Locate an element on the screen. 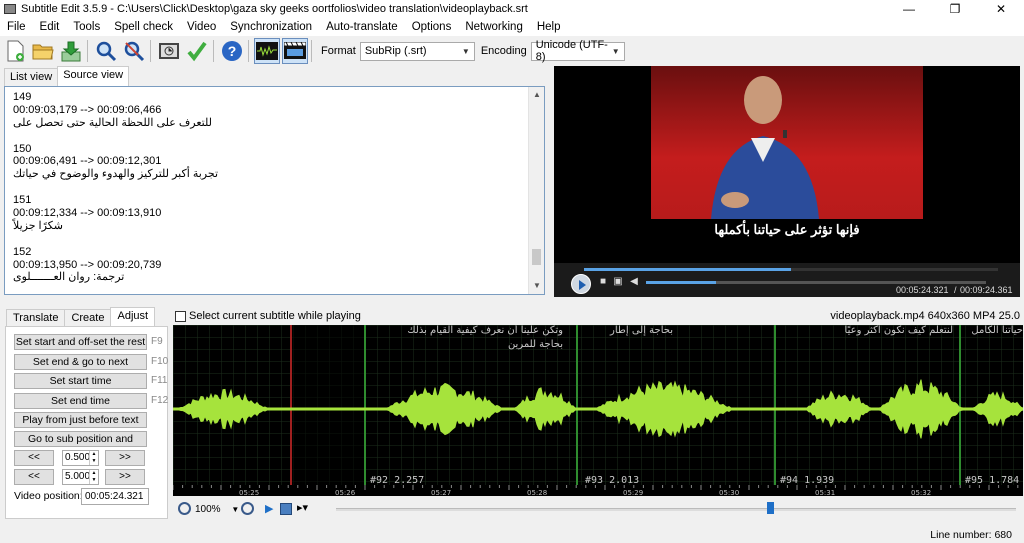  menu-auto-translate: Auto-translate is located at coordinates (362, 27).